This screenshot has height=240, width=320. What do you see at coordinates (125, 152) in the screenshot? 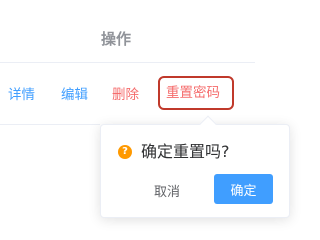
I see `warning-circle-icon: ?` at bounding box center [125, 152].